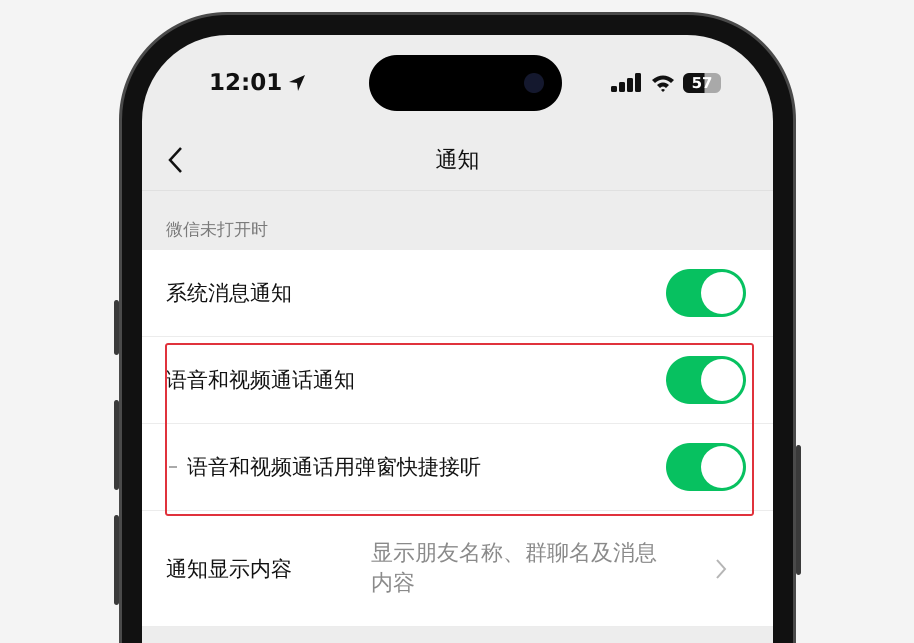  I want to click on setting-row: 通知显示内容 显示朋友名称、群聊名及消息内容, so click(457, 569).